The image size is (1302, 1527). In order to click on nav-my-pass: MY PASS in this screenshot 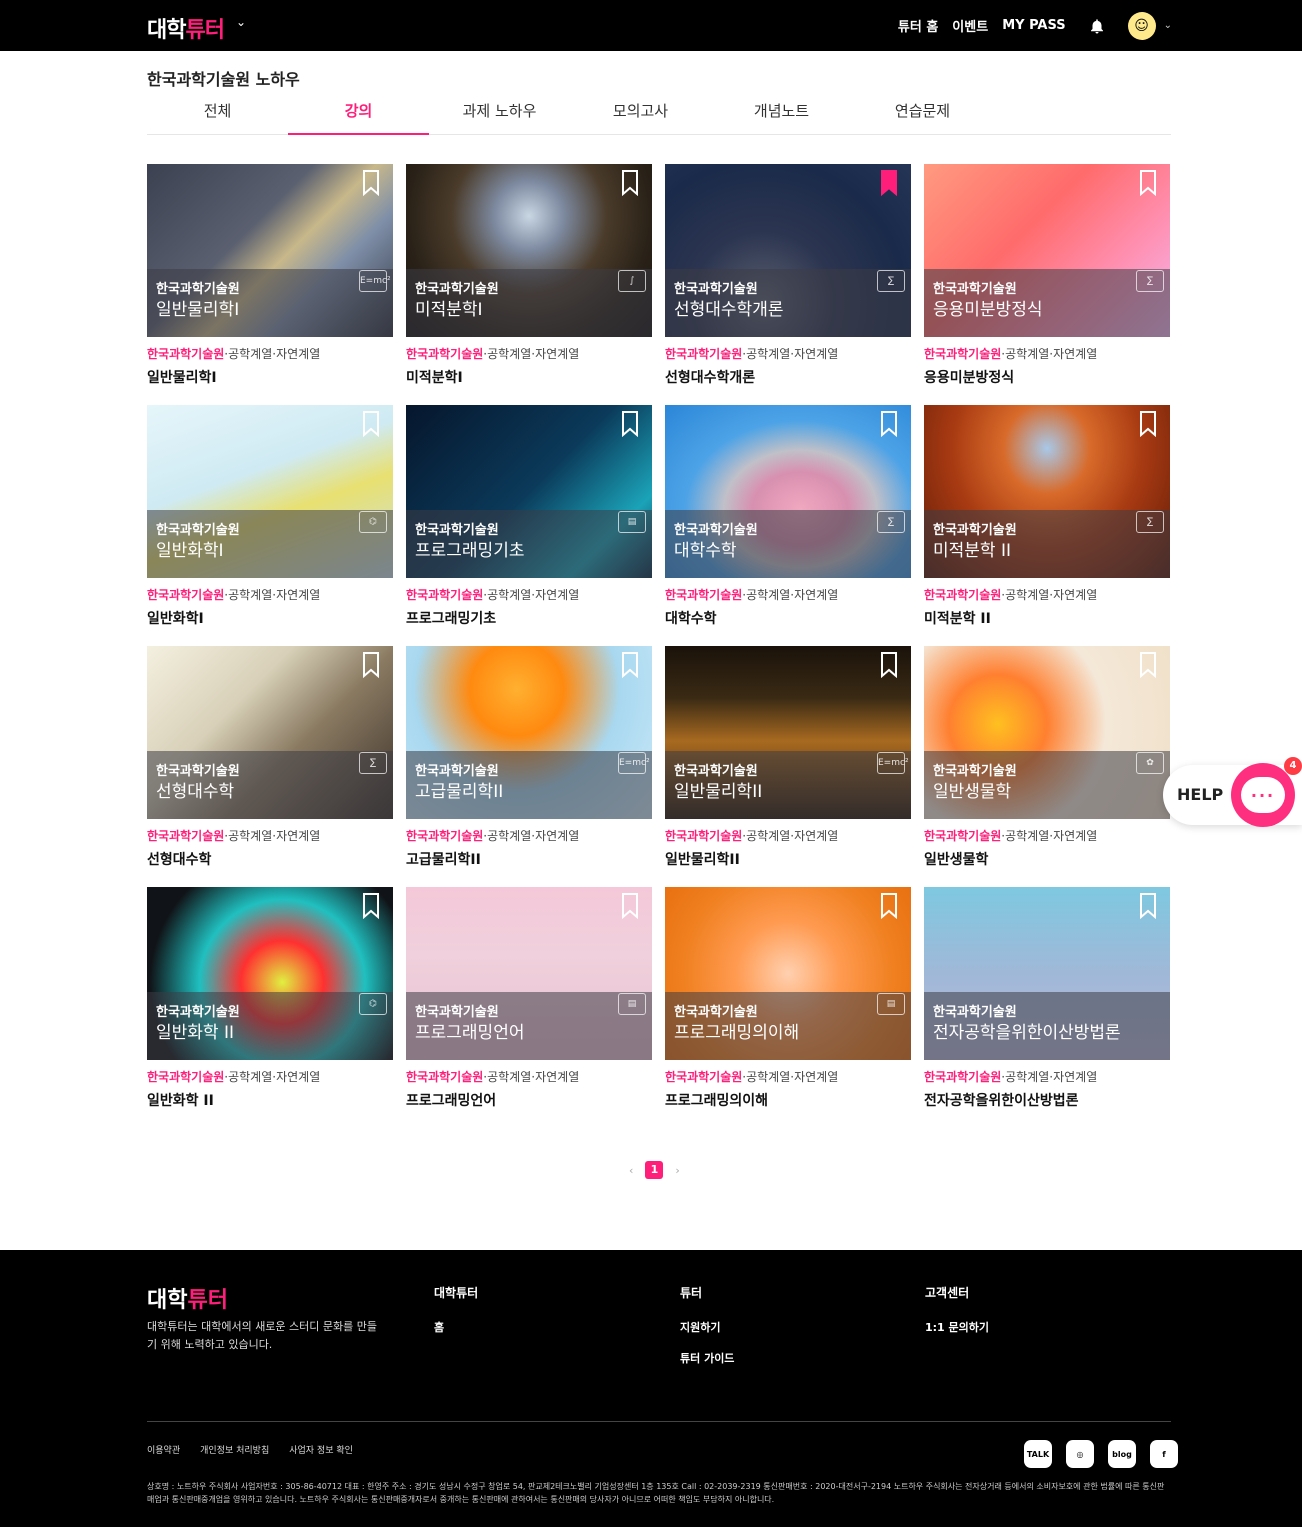, I will do `click(1033, 25)`.